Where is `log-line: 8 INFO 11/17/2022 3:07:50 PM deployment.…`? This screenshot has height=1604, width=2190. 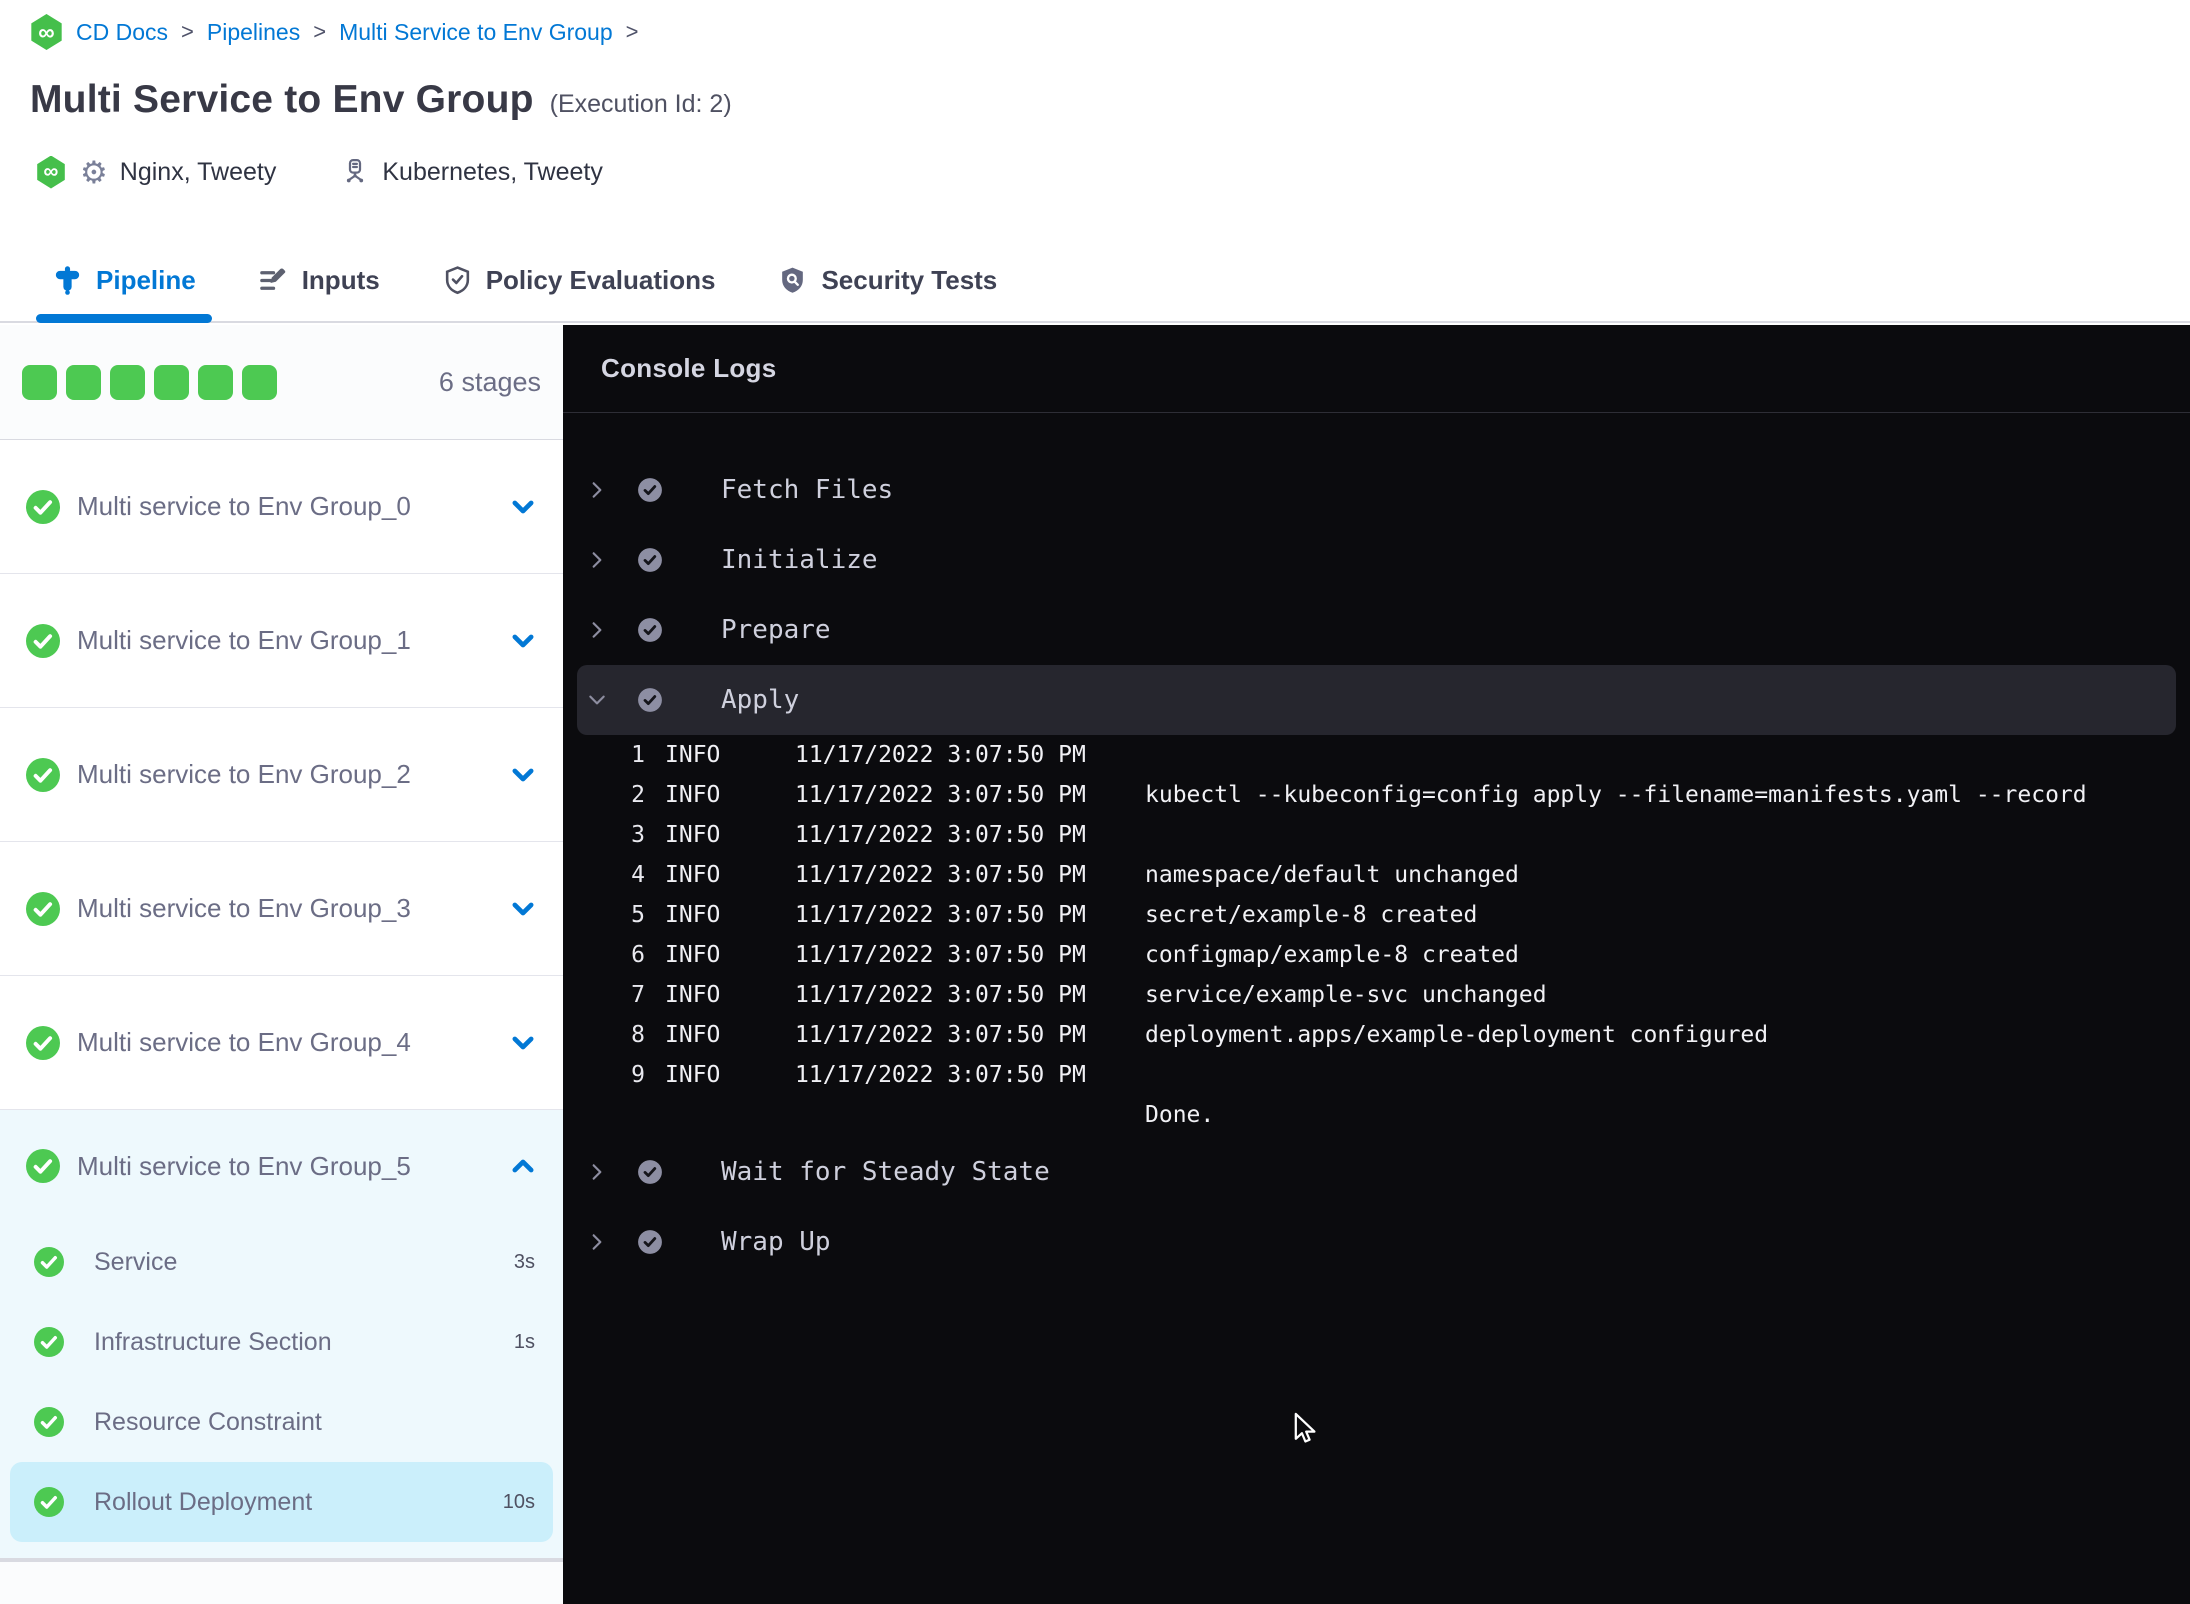
log-line: 8 INFO 11/17/2022 3:07:50 PM deployment.… is located at coordinates (1405, 1035).